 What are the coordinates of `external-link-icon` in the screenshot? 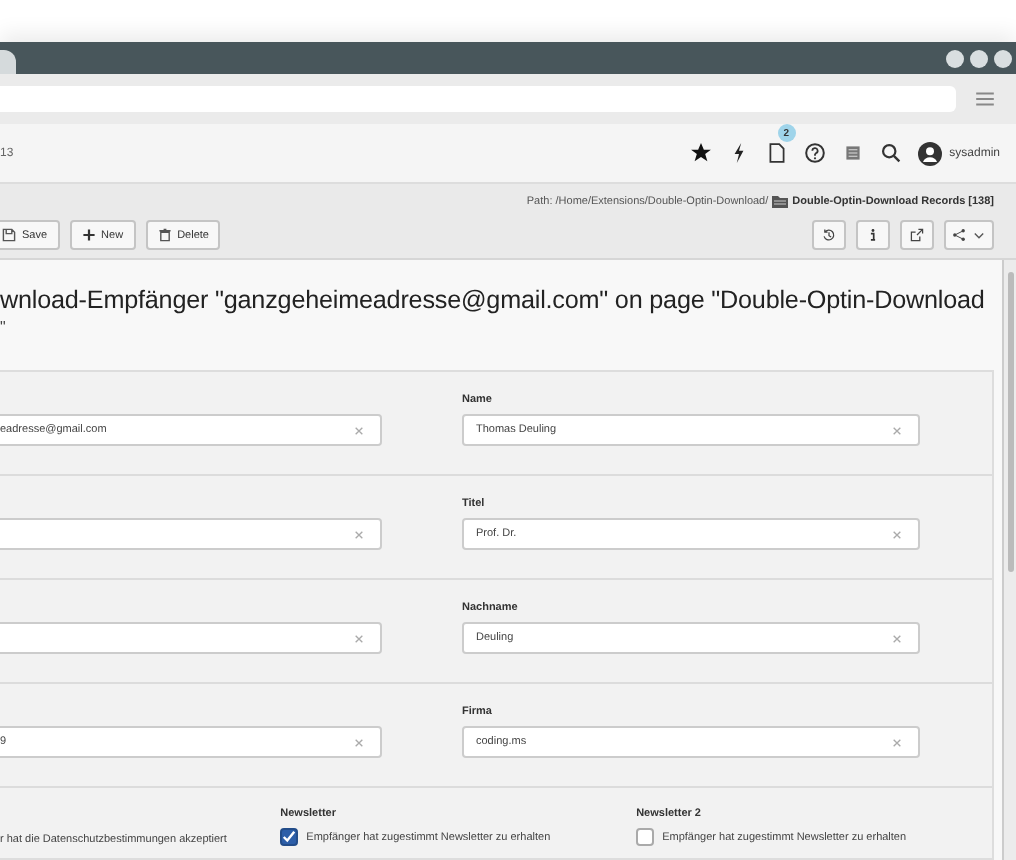 It's located at (917, 235).